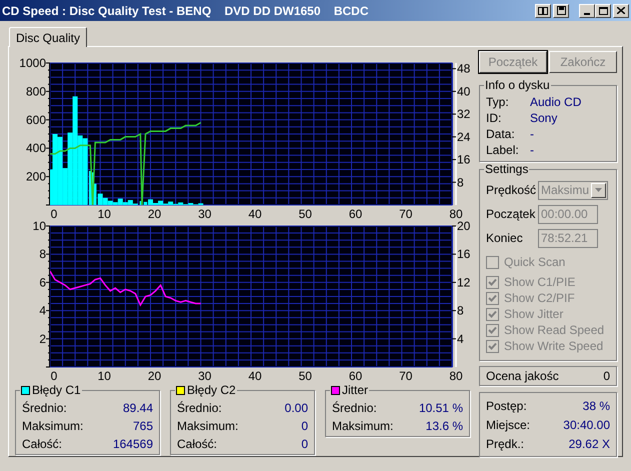  Describe the element at coordinates (503, 150) in the screenshot. I see `info-label: Label:` at that location.